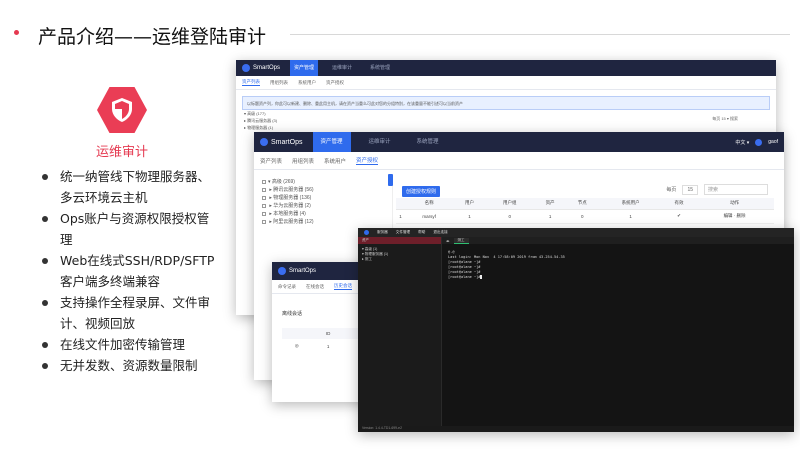 Image resolution: width=800 pixels, height=450 pixels. Describe the element at coordinates (736, 189) in the screenshot. I see `search-input: 搜索` at that location.